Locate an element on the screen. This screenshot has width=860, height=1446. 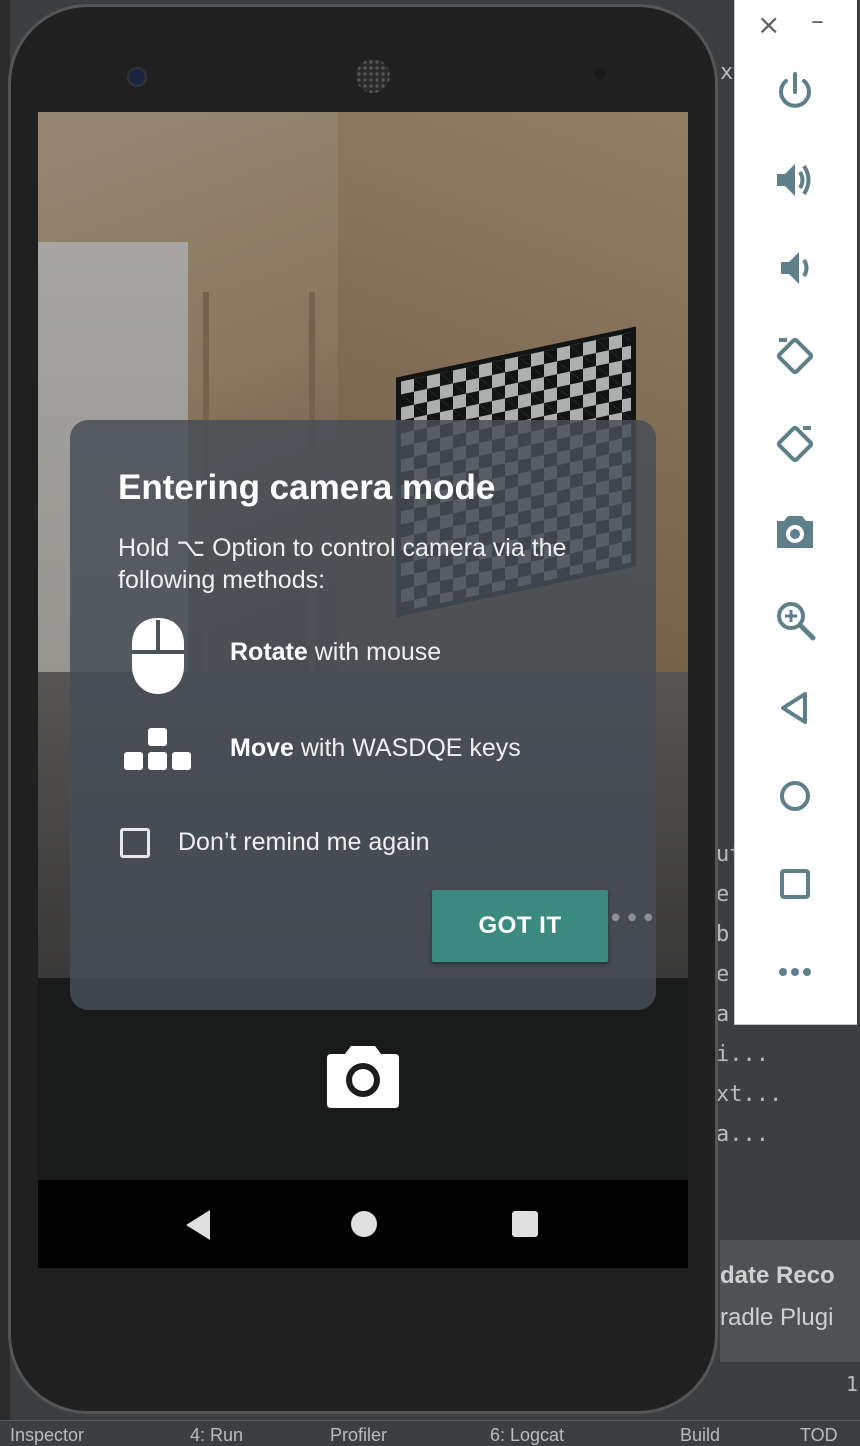
home-icon is located at coordinates (795, 796).